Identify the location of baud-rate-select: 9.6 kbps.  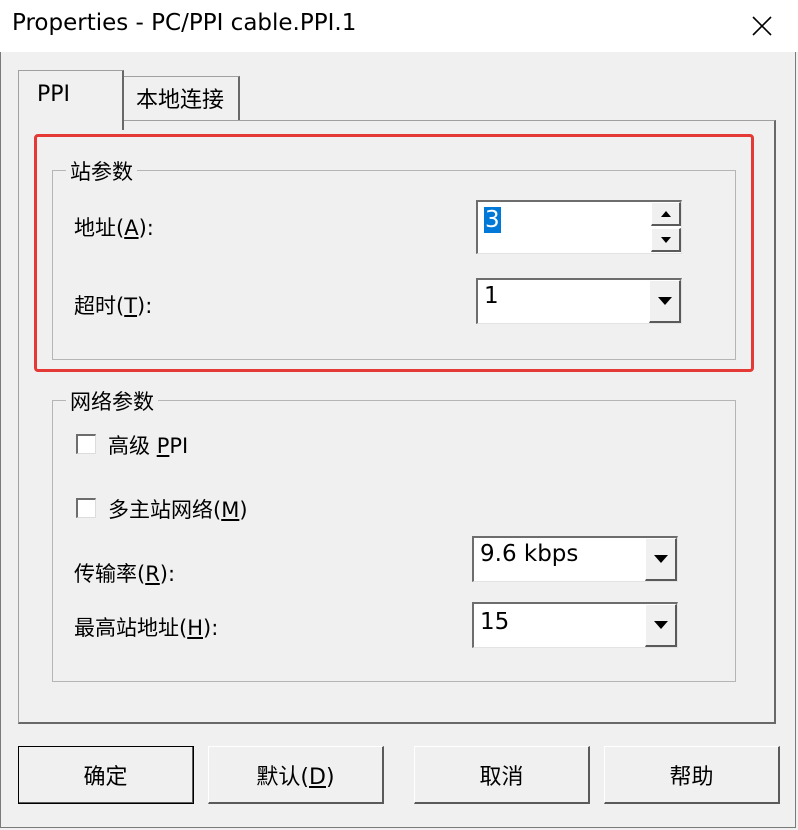
(575, 559).